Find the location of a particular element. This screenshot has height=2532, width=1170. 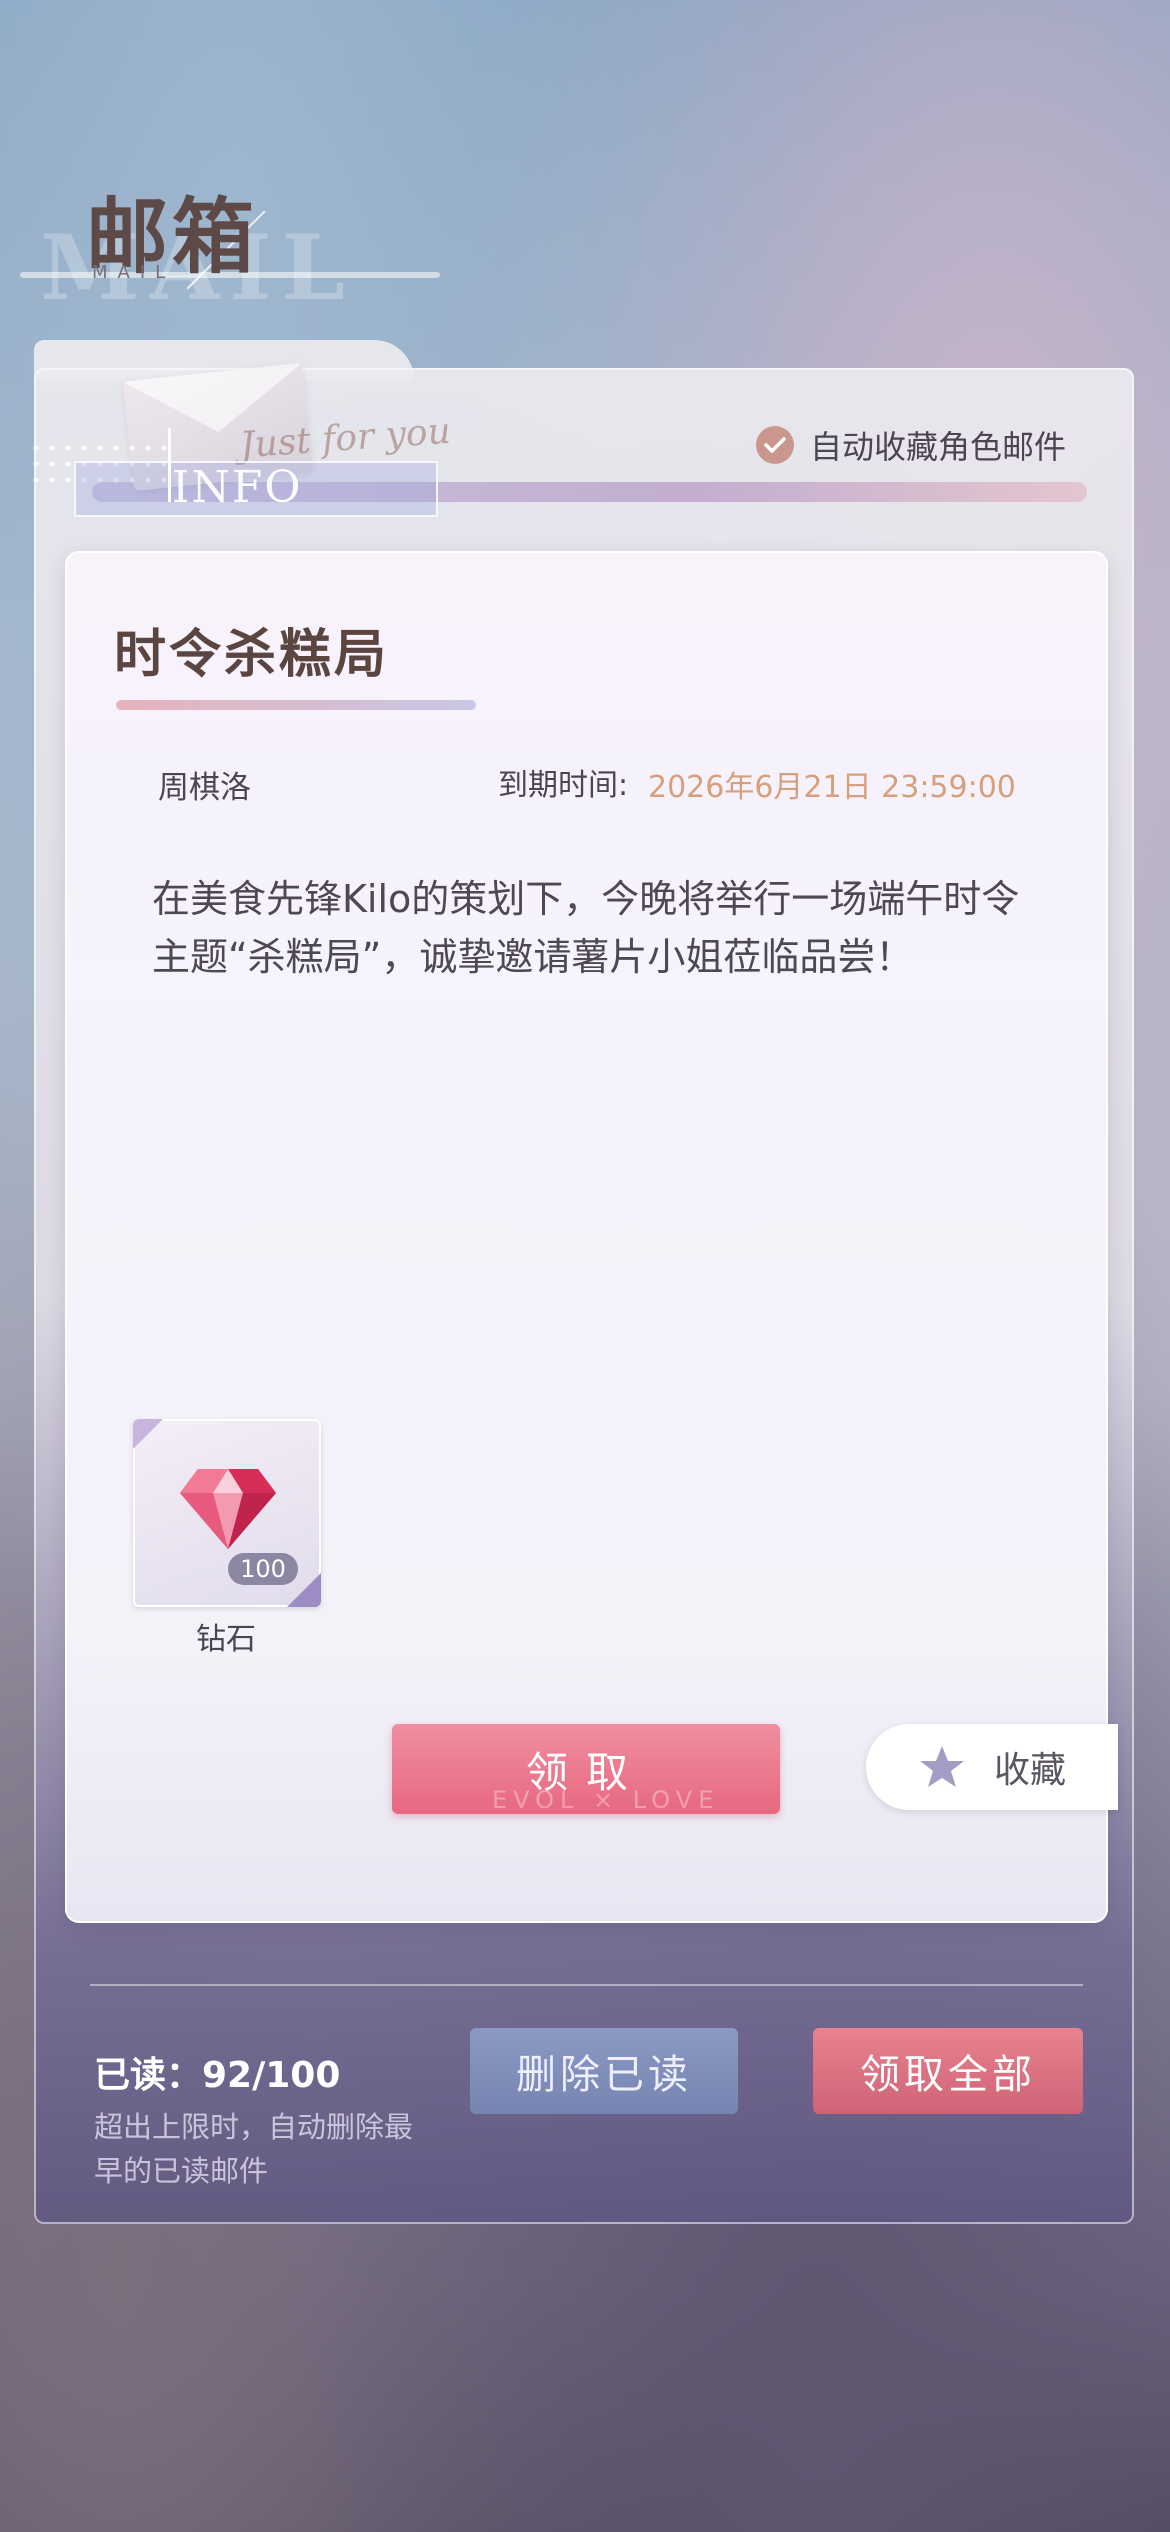

diamond-icon is located at coordinates (228, 1509).